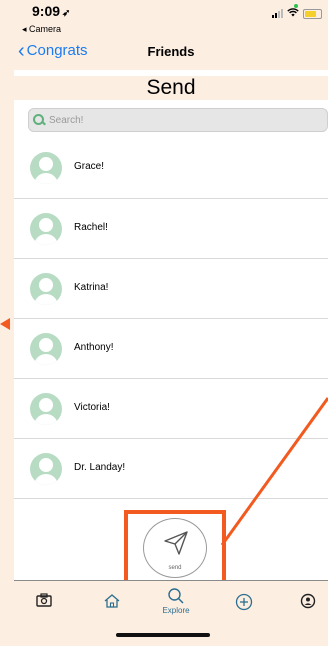 The width and height of the screenshot is (328, 646). What do you see at coordinates (5, 324) in the screenshot?
I see `annotation-arrow-icon` at bounding box center [5, 324].